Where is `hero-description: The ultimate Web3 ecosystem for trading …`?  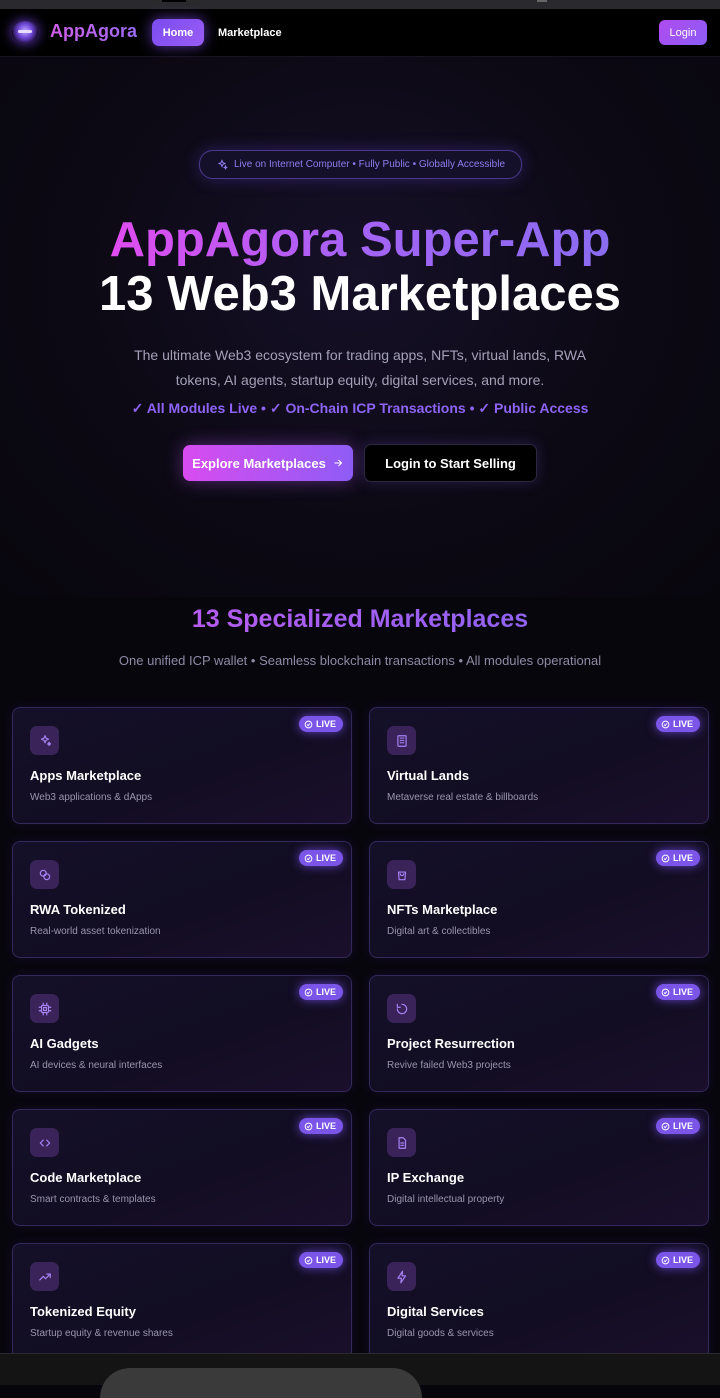 hero-description: The ultimate Web3 ecosystem for trading … is located at coordinates (360, 367).